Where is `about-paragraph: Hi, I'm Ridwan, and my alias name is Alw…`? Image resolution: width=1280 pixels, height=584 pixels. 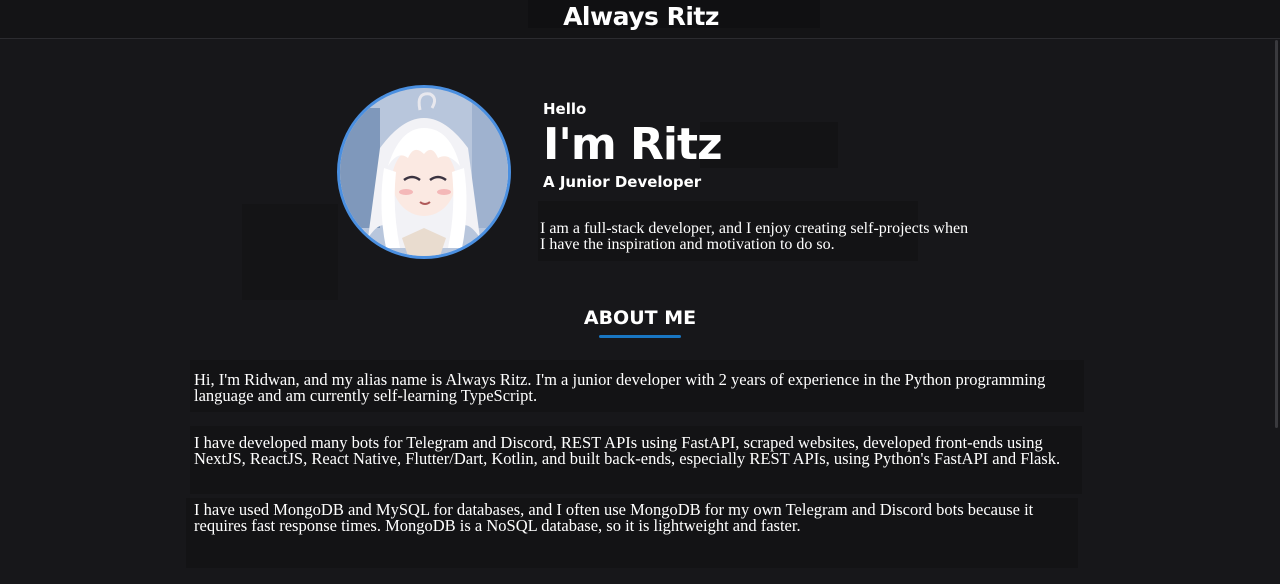
about-paragraph: Hi, I'm Ridwan, and my alias name is Alw… is located at coordinates (620, 387).